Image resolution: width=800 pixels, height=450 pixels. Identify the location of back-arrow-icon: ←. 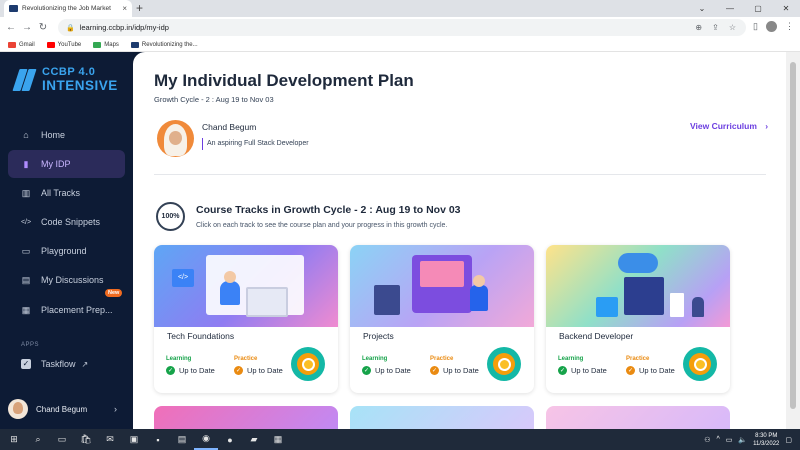
(11, 27).